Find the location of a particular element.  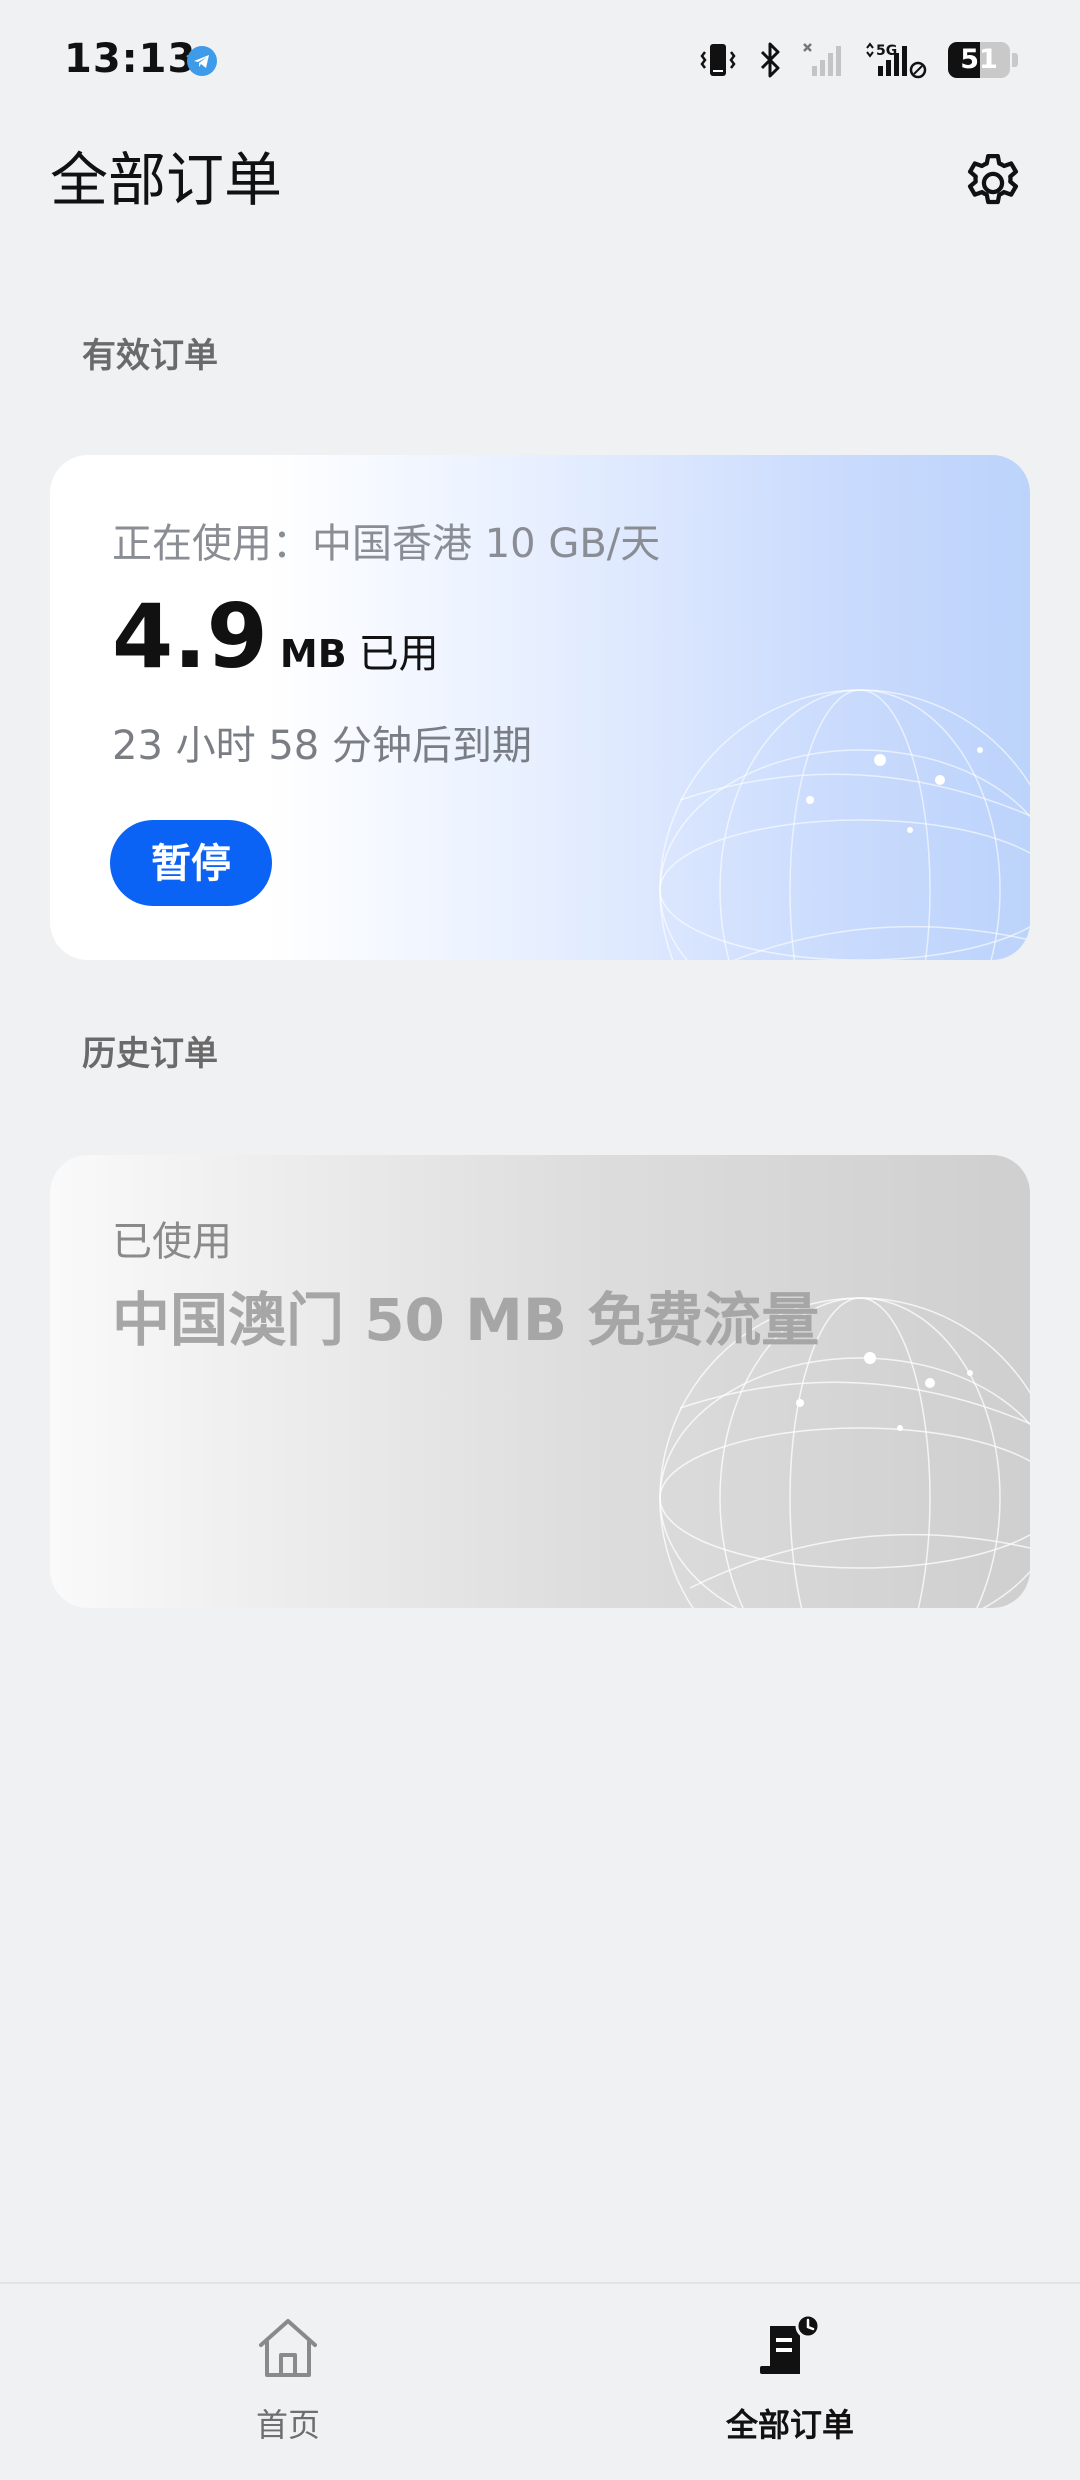

nav-label-home: 首页 is located at coordinates (287, 2425).